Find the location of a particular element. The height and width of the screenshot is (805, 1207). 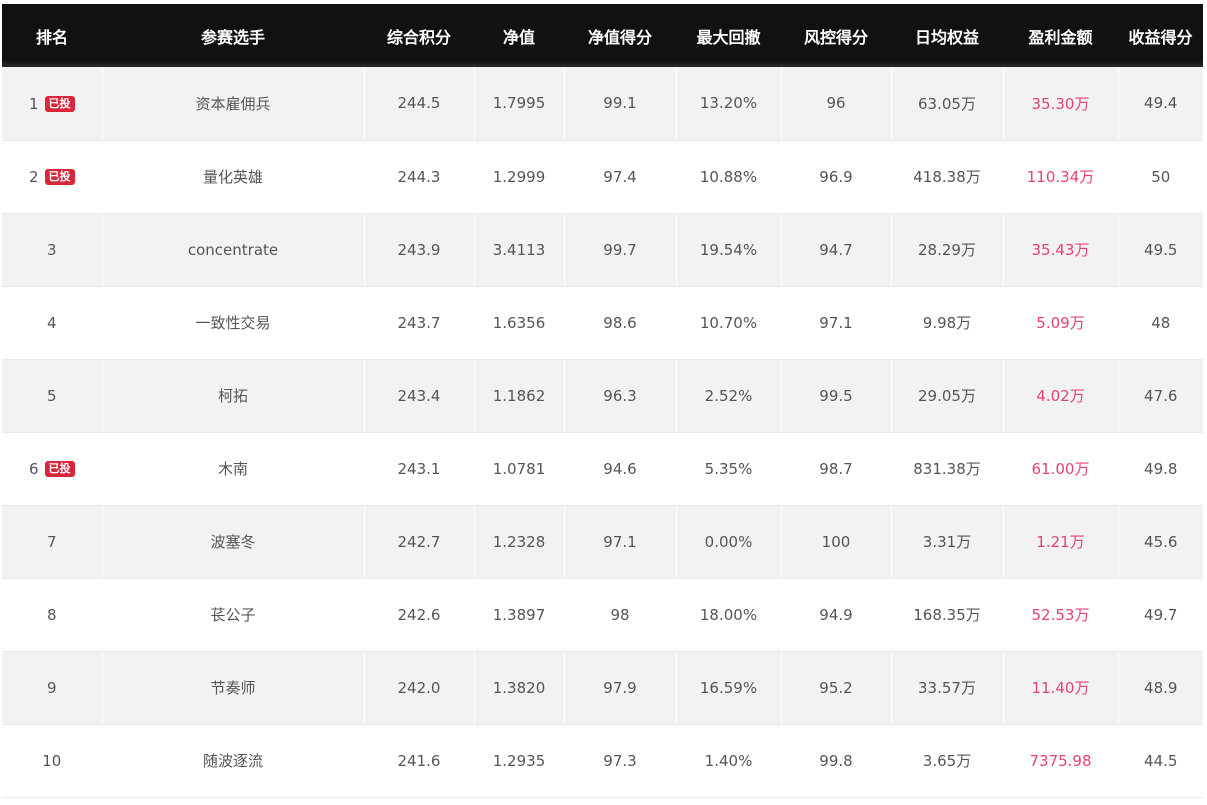

header-score: 综合积分 is located at coordinates (419, 35).